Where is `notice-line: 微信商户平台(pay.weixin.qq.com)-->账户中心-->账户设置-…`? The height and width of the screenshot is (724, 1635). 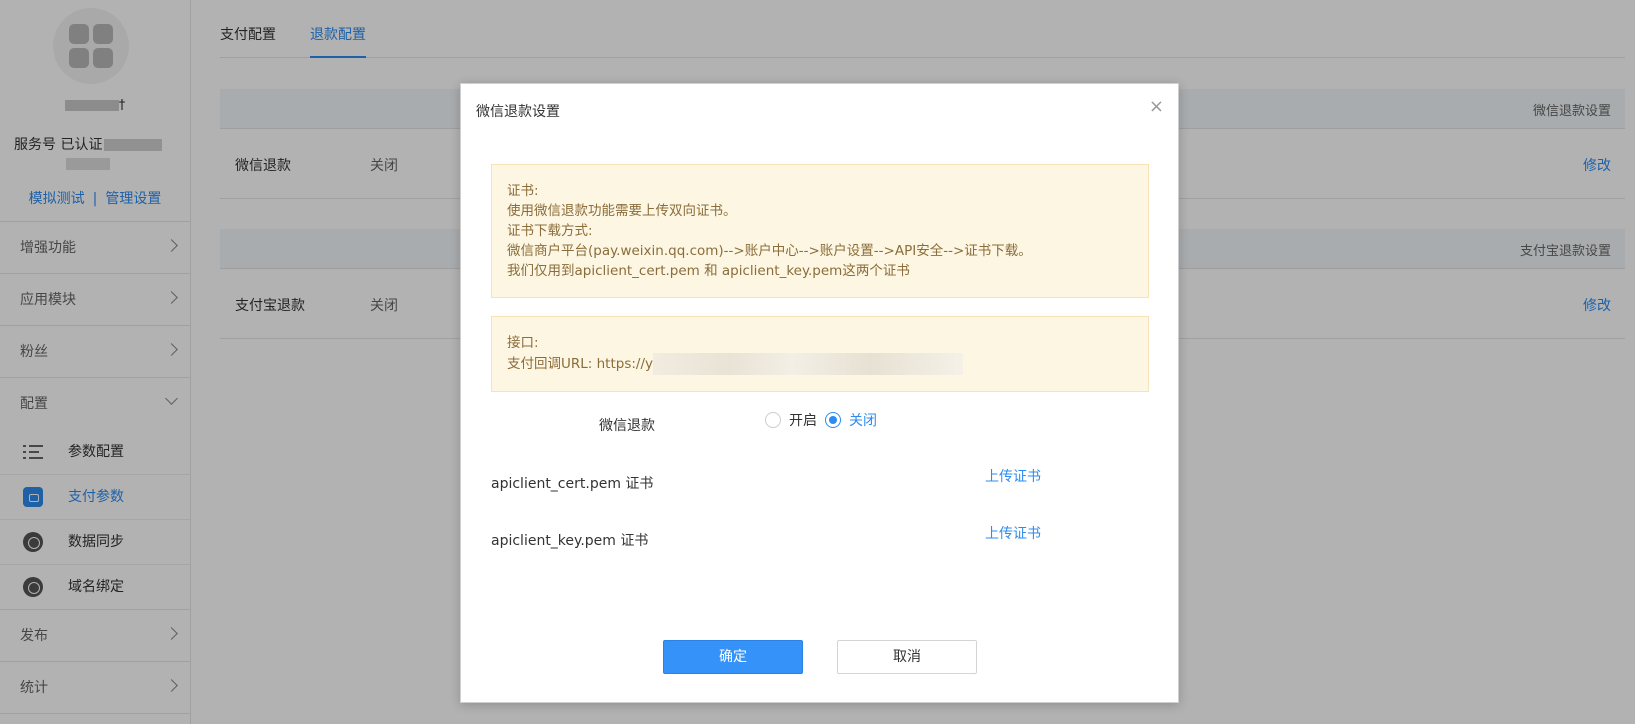
notice-line: 微信商户平台(pay.weixin.qq.com)-->账户中心-->账户设置-… is located at coordinates (769, 251).